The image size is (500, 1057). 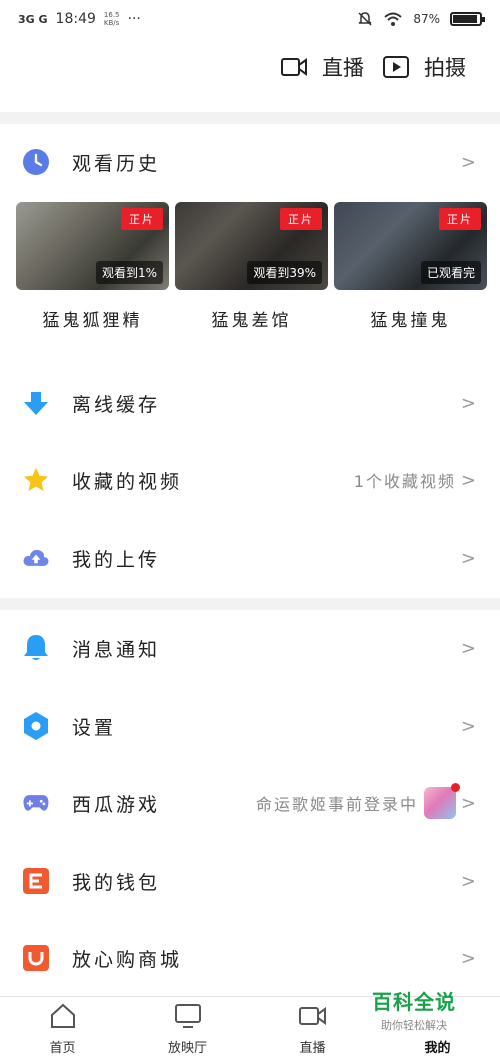 What do you see at coordinates (414, 1025) in the screenshot?
I see `watermark-subtitle: 助你轻松解决` at bounding box center [414, 1025].